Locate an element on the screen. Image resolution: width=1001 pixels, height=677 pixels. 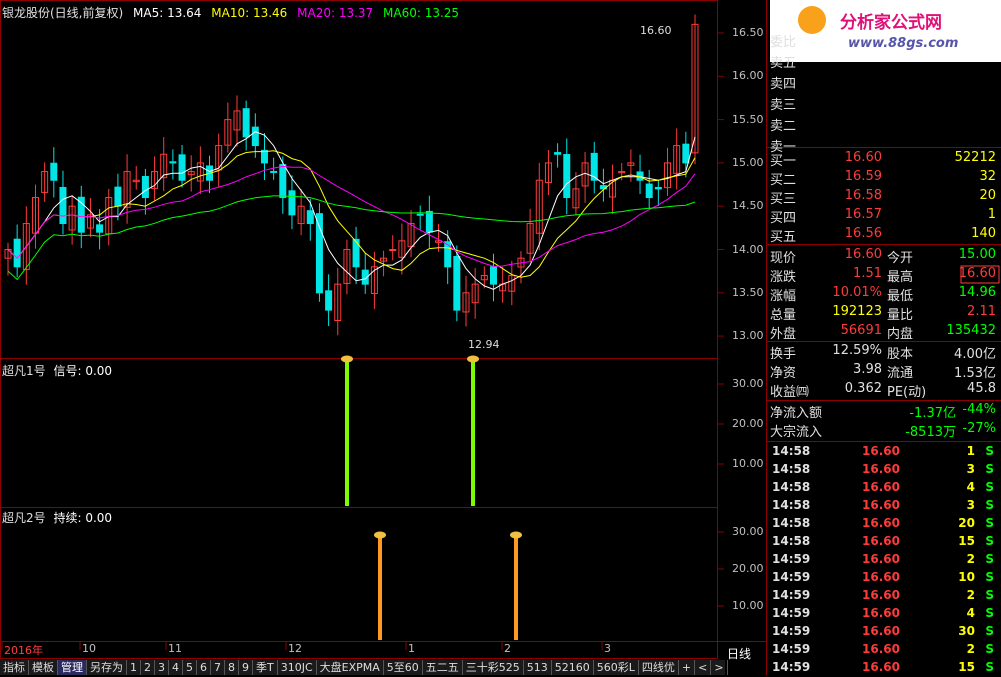
quote-row-cell: 16.60 is located at coordinates (863, 254).